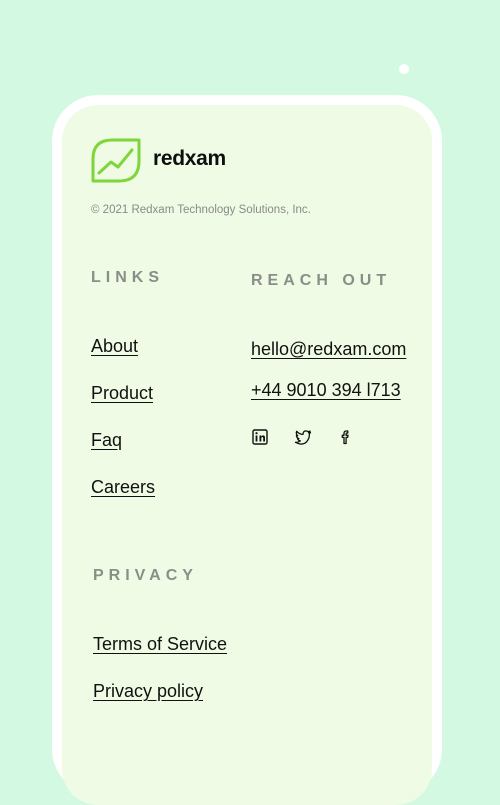 Image resolution: width=500 pixels, height=805 pixels. Describe the element at coordinates (145, 575) in the screenshot. I see `privacy-heading: PRIVACY` at that location.